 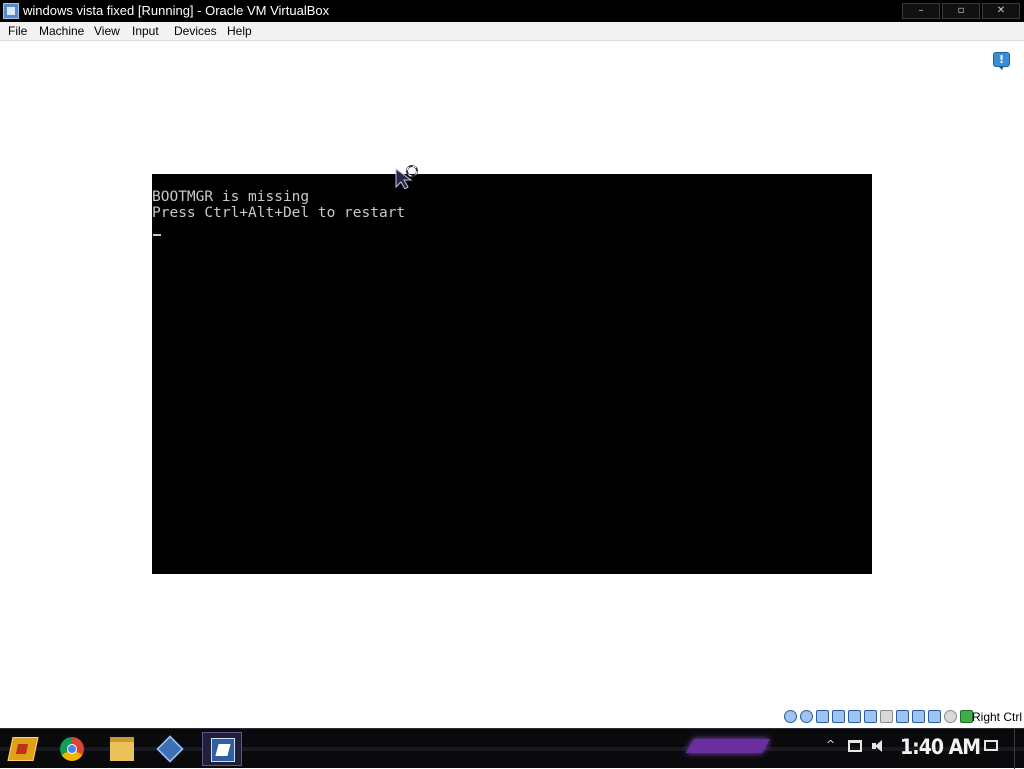 I want to click on host-taskbar: ^ 1:40 AM, so click(x=512, y=748).